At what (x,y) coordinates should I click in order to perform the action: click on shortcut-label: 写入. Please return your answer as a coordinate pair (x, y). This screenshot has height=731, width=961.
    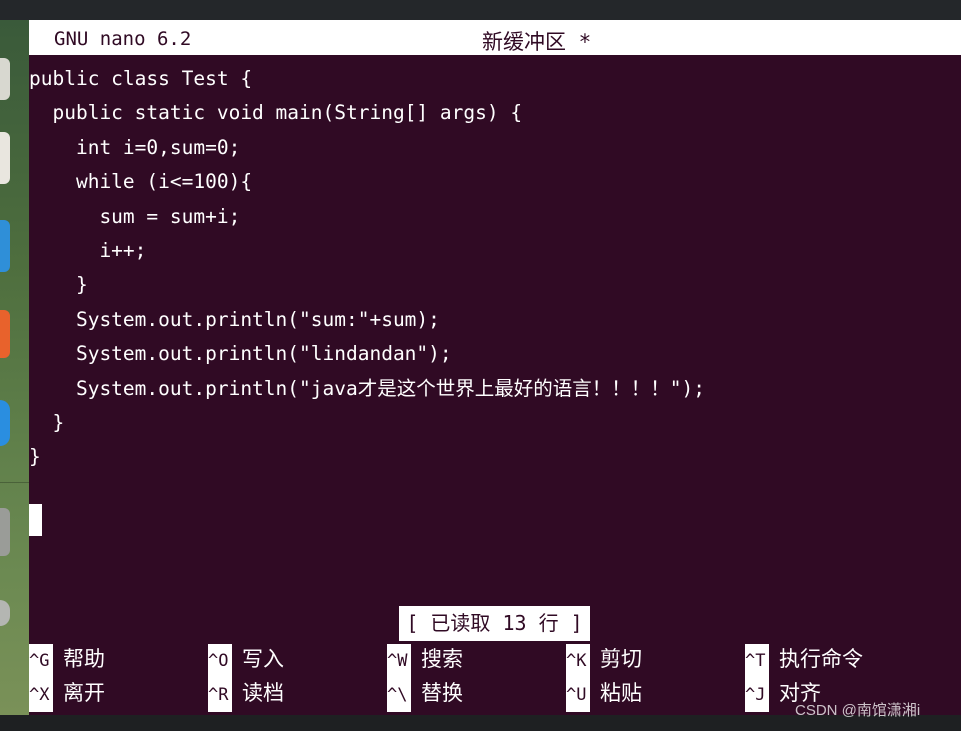
    Looking at the image, I should click on (263, 659).